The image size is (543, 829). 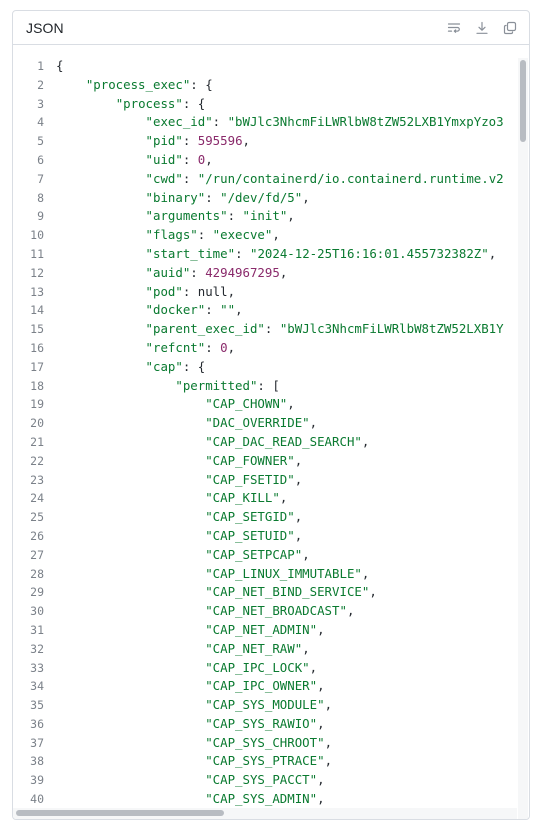 What do you see at coordinates (201, 84) in the screenshot?
I see `json-punctuation: : {` at bounding box center [201, 84].